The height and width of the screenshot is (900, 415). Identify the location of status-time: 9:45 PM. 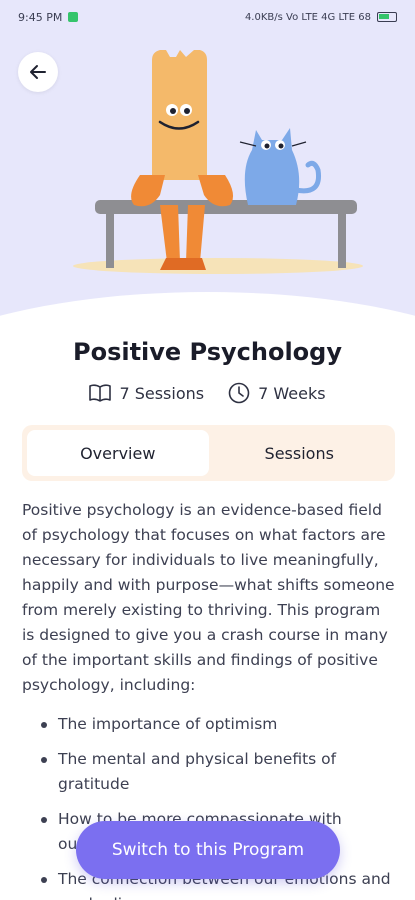
(40, 17).